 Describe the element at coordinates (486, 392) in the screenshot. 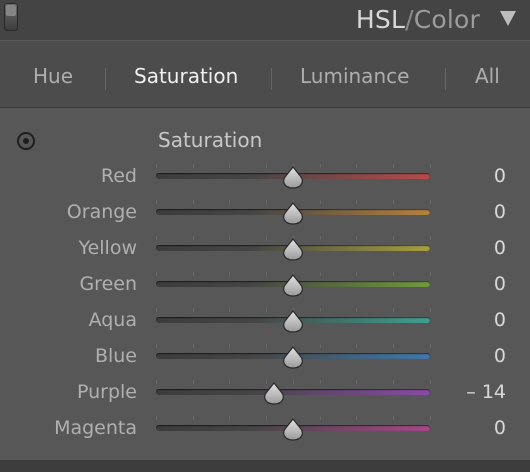

I see `slider-value: – 14` at that location.